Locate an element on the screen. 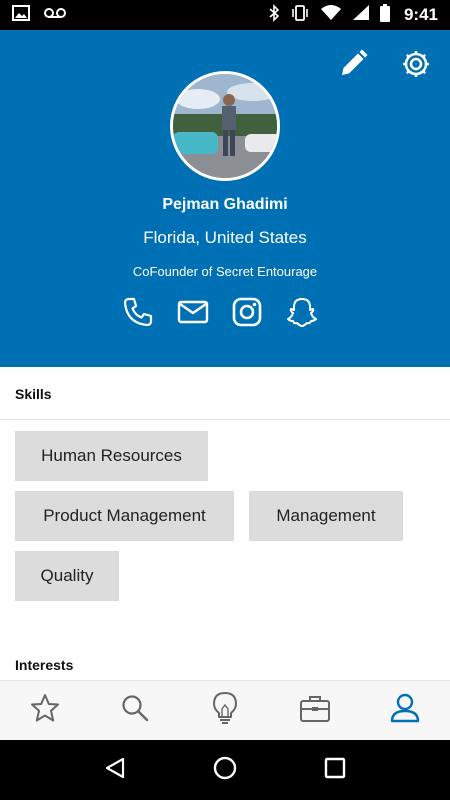  nav-ideas is located at coordinates (225, 710).